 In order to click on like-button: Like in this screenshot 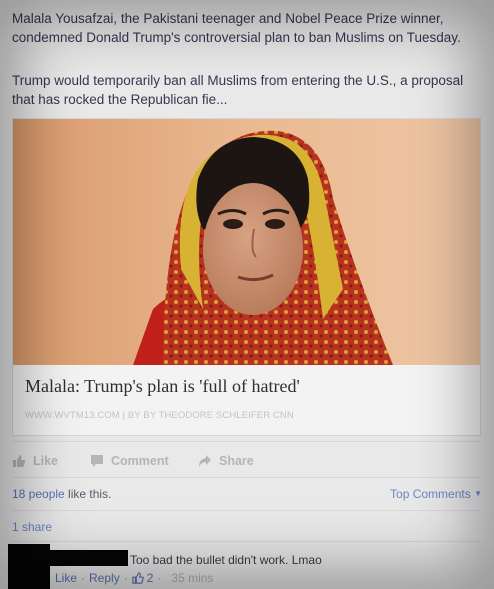, I will do `click(35, 461)`.